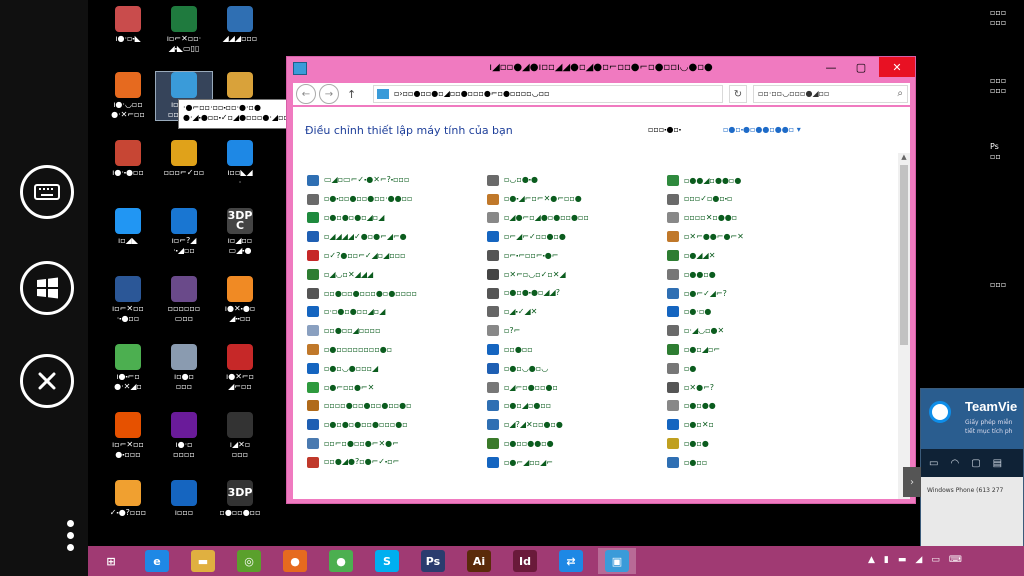 This screenshot has width=1024, height=576. Describe the element at coordinates (433, 561) in the screenshot. I see `taskbar-photoshop-button: Ps` at that location.